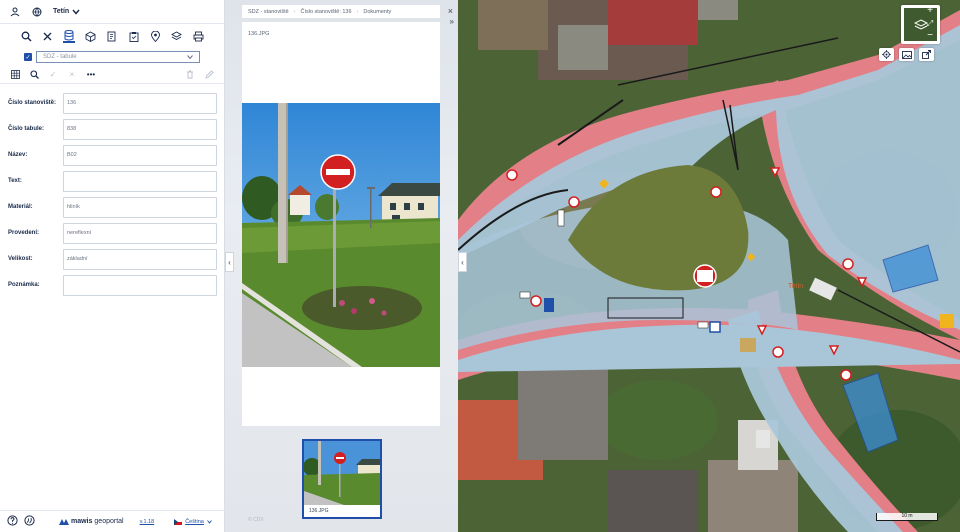  Describe the element at coordinates (140, 155) in the screenshot. I see `field-value-nazev: B02` at that location.